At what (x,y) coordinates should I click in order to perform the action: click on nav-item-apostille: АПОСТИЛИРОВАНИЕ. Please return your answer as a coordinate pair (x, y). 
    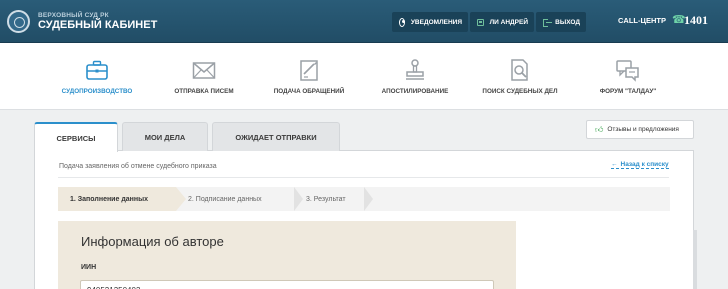
    Looking at the image, I should click on (415, 76).